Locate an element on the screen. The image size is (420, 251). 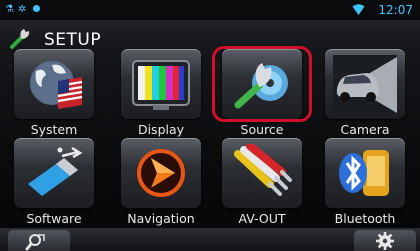
software-tile: Software is located at coordinates (54, 183).